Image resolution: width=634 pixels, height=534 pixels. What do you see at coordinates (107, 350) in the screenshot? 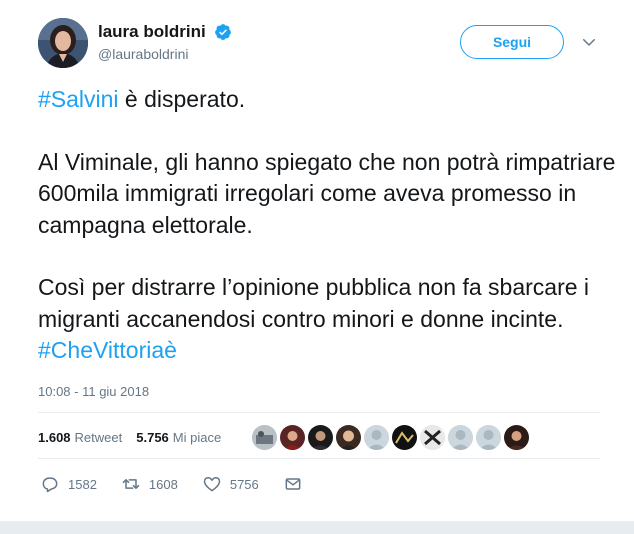
I see `hashtag-chevittoriae: #CheVittoriaè` at bounding box center [107, 350].